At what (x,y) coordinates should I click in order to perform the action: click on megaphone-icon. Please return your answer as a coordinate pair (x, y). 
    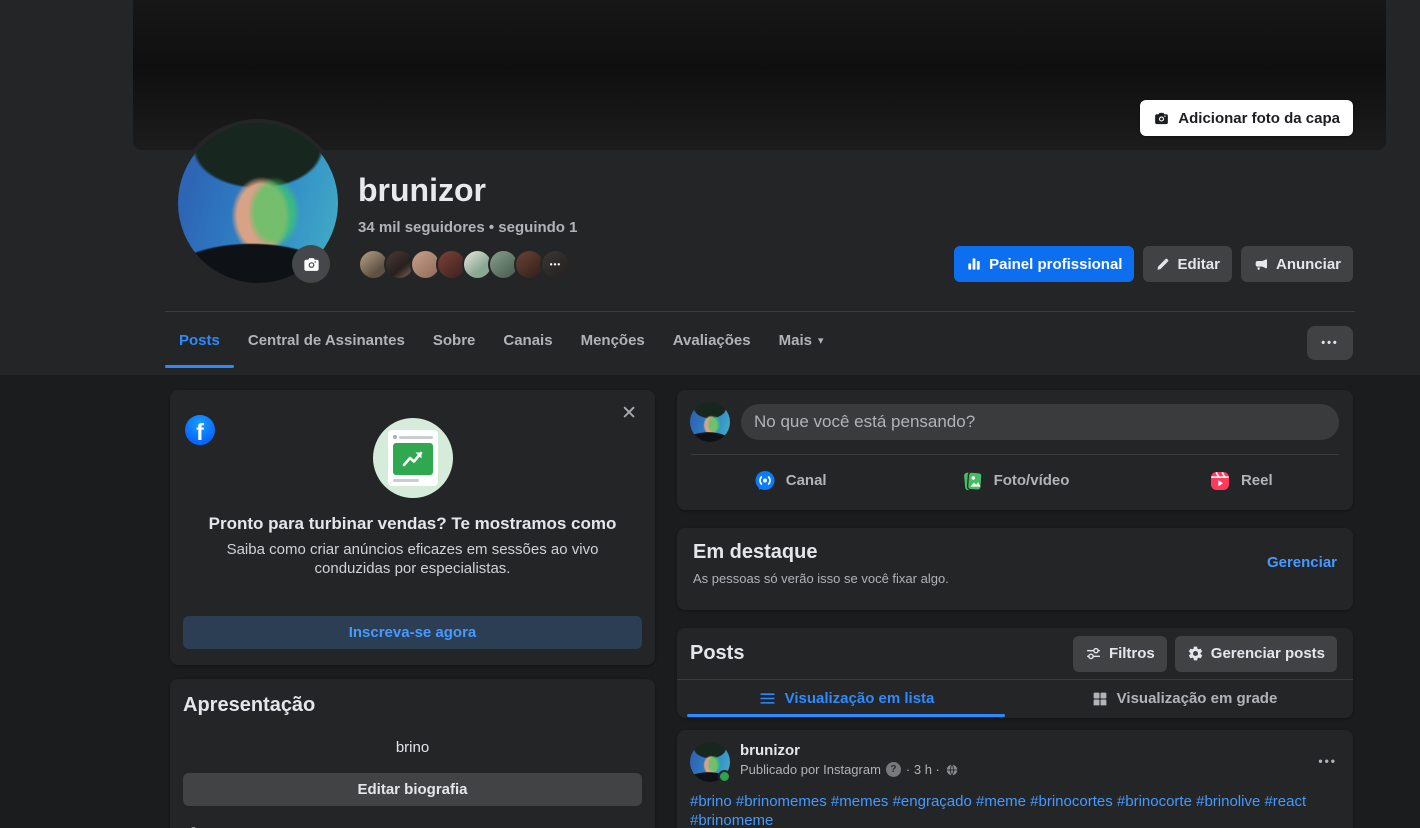
    Looking at the image, I should click on (1261, 264).